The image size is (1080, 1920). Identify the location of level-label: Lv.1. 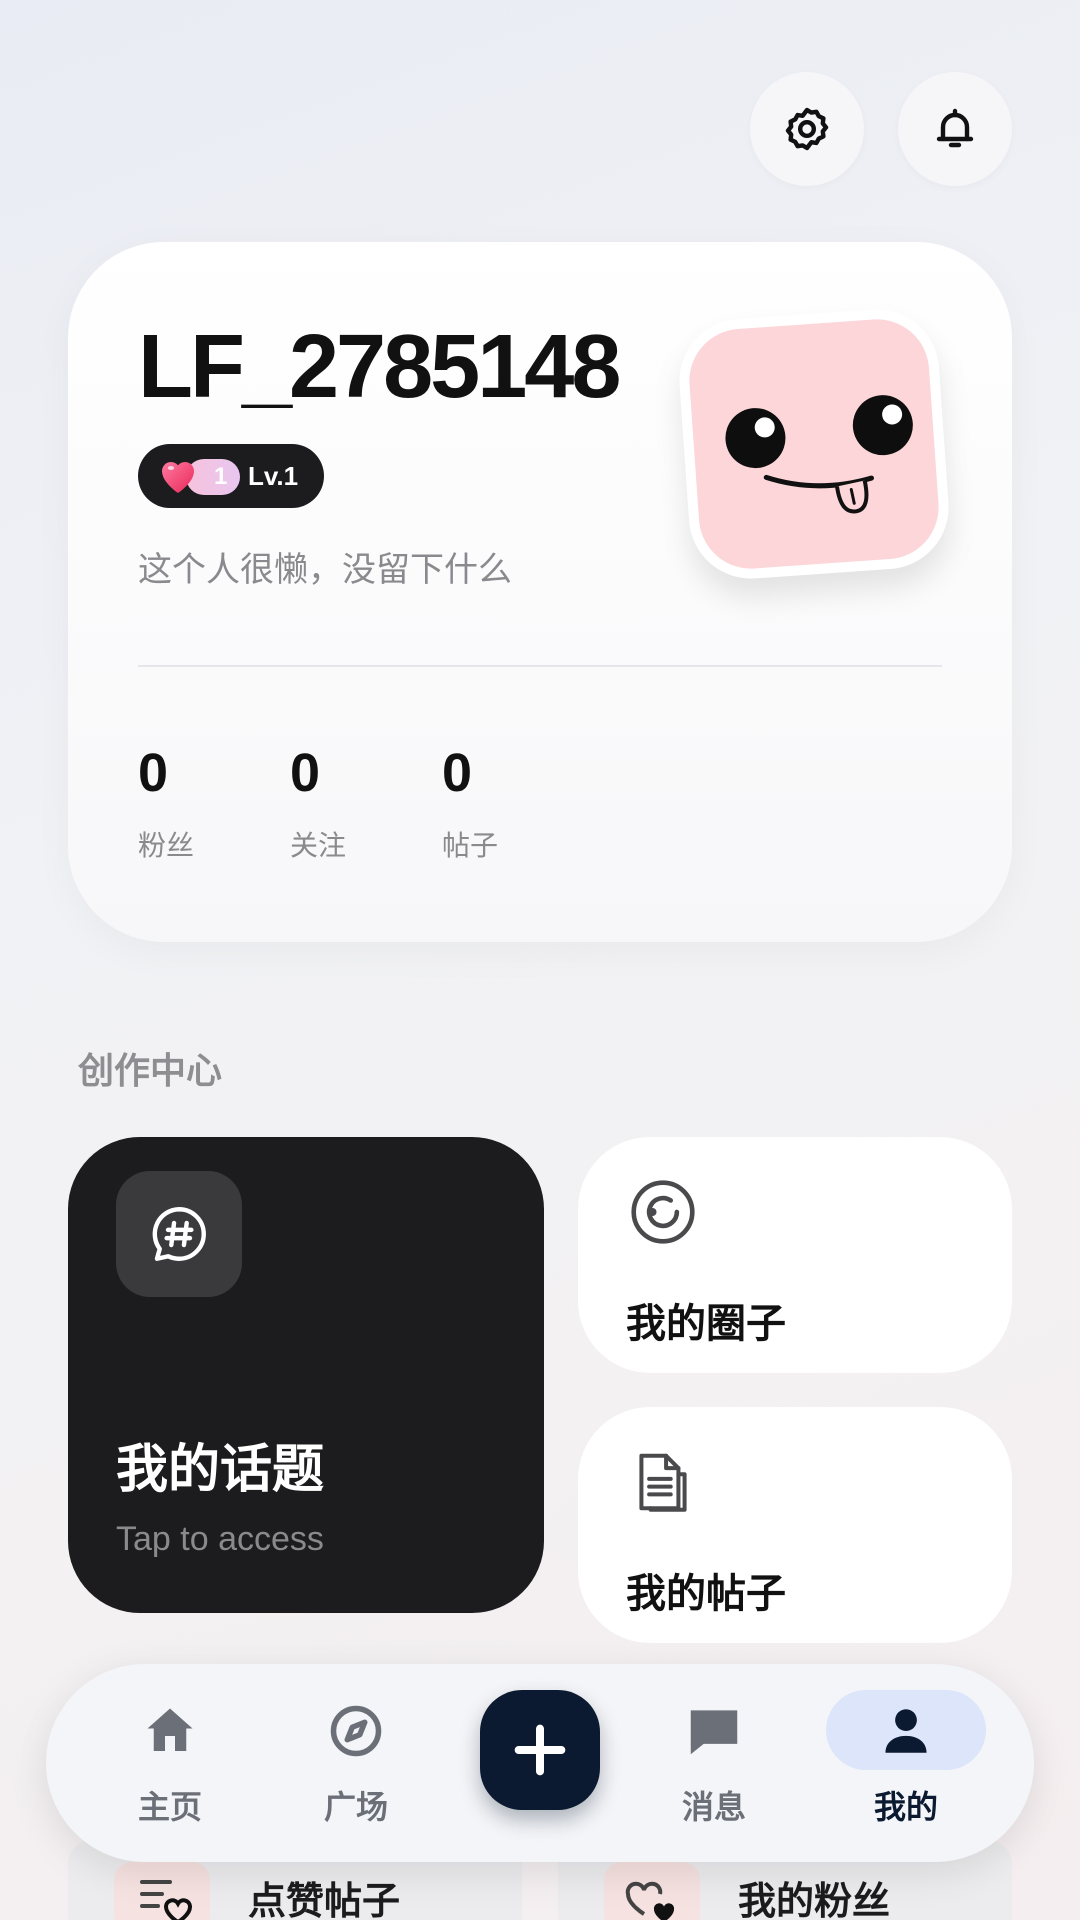
(273, 475).